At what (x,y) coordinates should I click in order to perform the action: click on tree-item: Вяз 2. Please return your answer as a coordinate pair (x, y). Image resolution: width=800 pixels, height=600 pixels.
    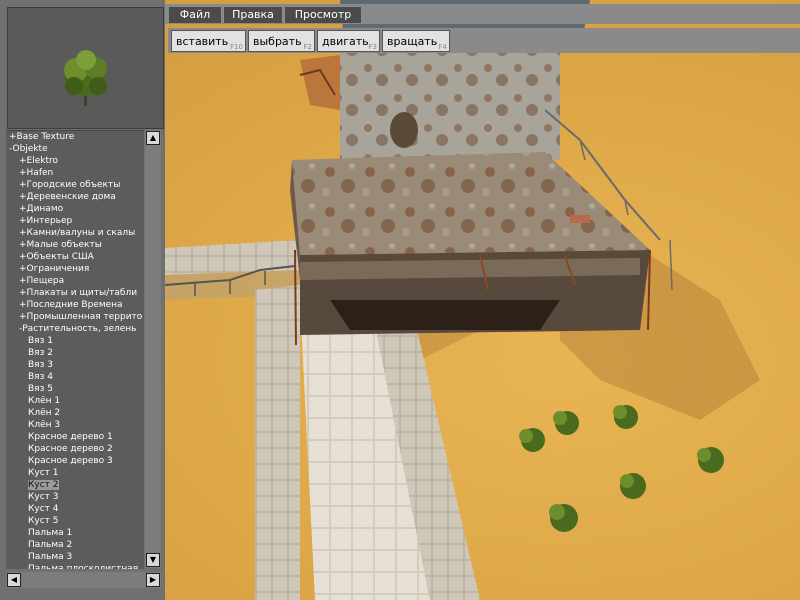
    Looking at the image, I should click on (75, 353).